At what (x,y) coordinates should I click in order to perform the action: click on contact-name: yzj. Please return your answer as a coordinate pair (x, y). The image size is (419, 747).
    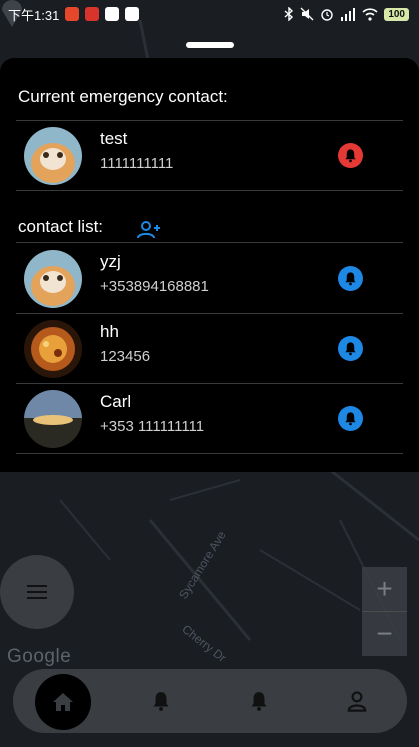
    Looking at the image, I should click on (110, 261).